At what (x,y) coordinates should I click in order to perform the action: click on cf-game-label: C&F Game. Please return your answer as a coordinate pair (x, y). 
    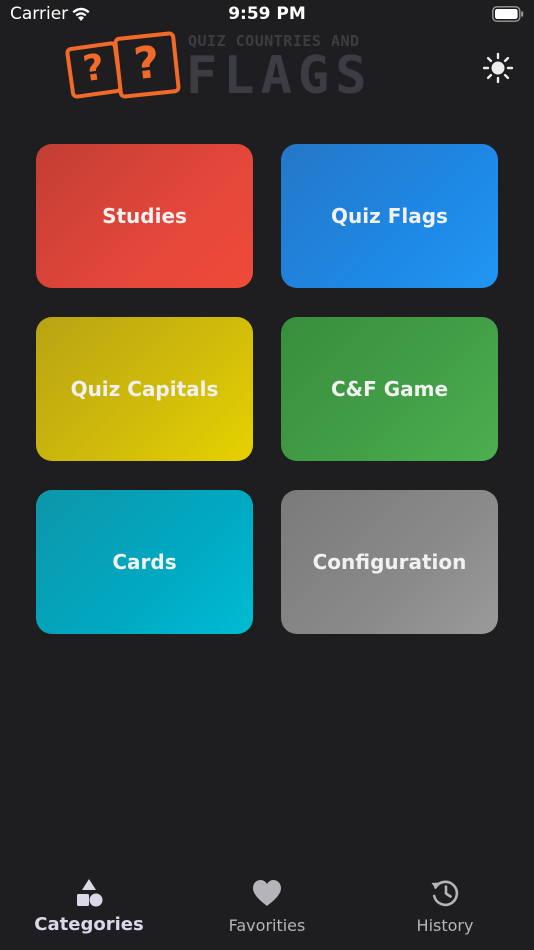
    Looking at the image, I should click on (389, 389).